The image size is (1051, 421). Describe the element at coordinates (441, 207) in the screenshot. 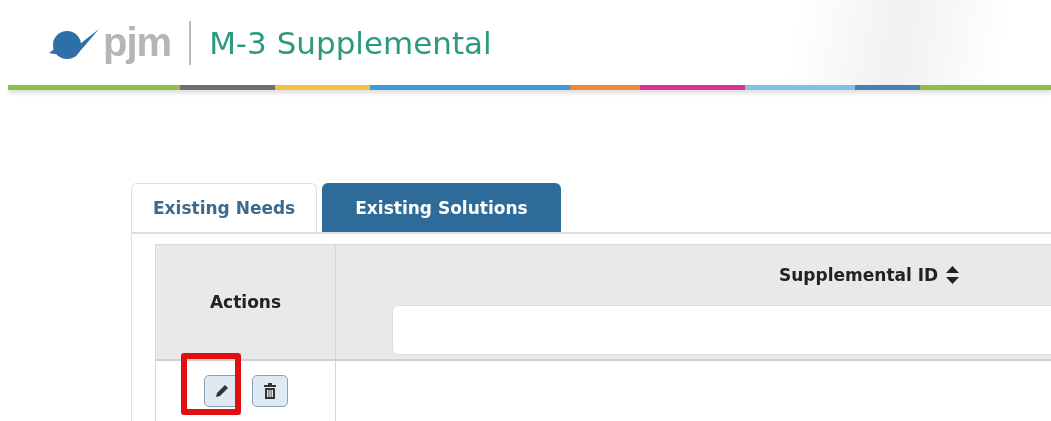

I see `tab: Existing Solutions` at that location.